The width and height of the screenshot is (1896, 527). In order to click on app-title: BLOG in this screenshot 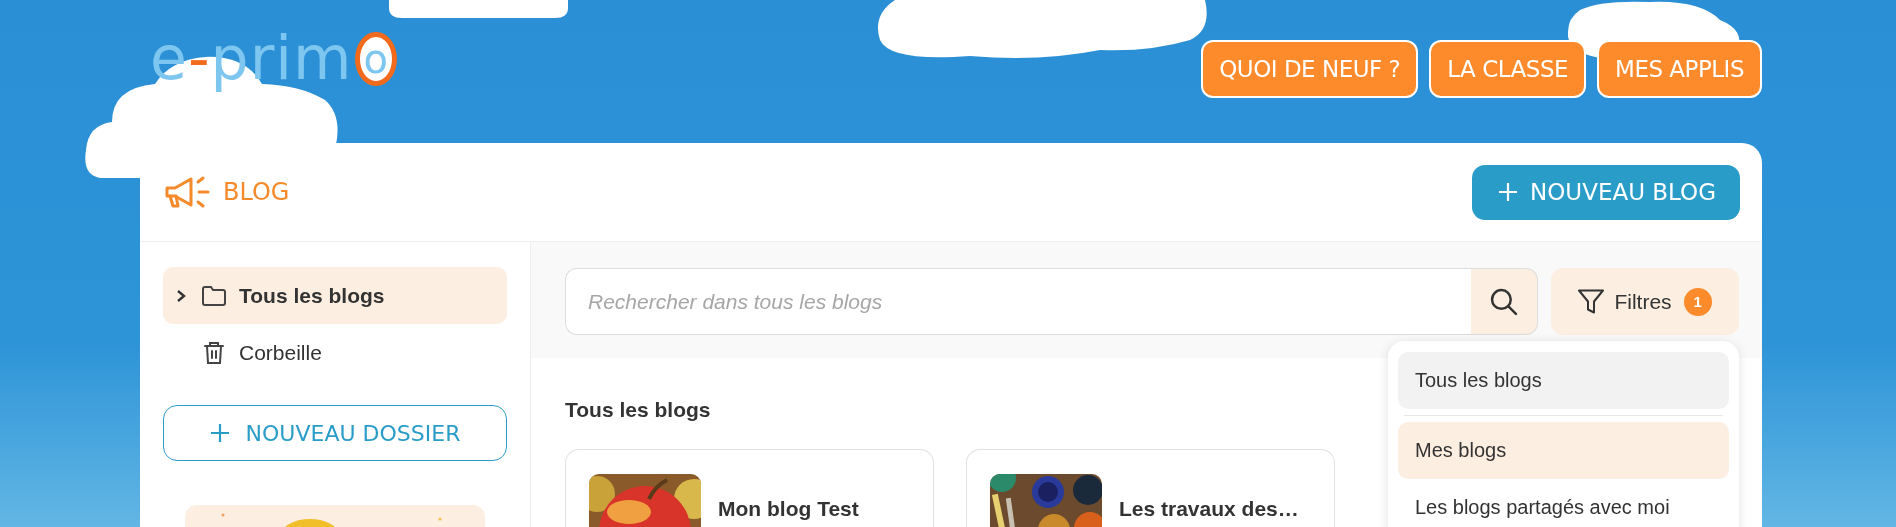, I will do `click(256, 192)`.